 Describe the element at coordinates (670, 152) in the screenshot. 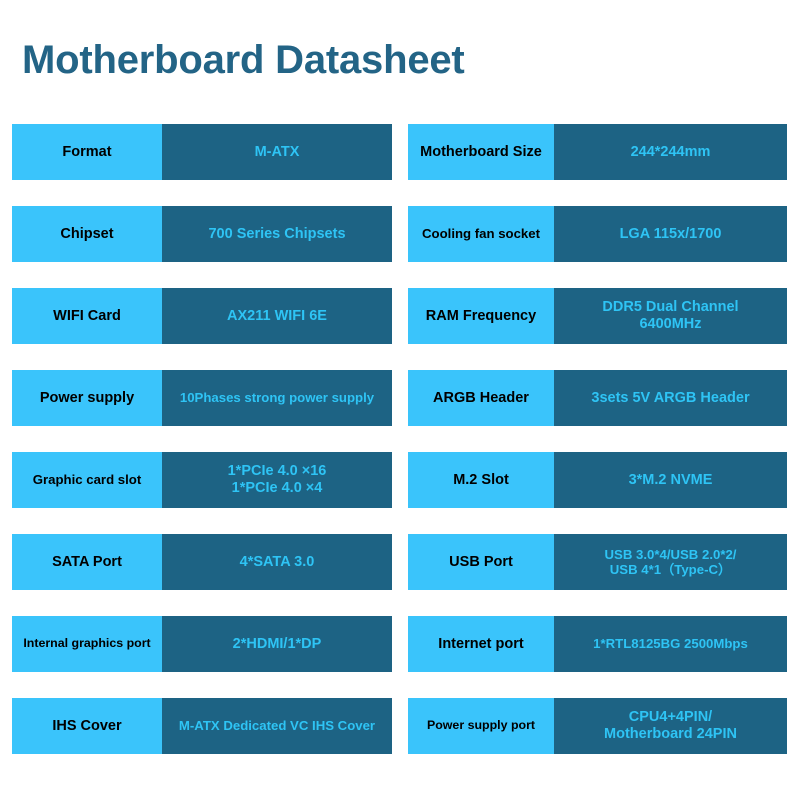

I see `spec-value-motherboard-size: 244*244mm` at that location.